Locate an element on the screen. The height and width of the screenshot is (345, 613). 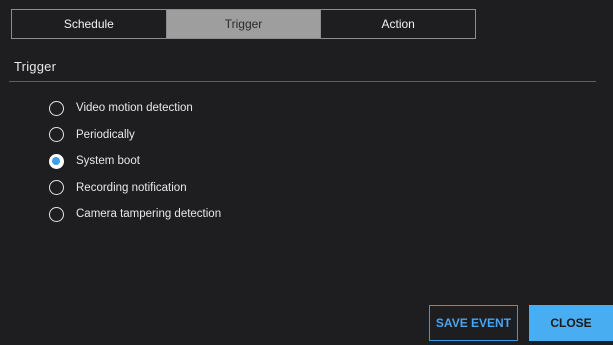
radio-label: Camera tampering detection is located at coordinates (149, 214).